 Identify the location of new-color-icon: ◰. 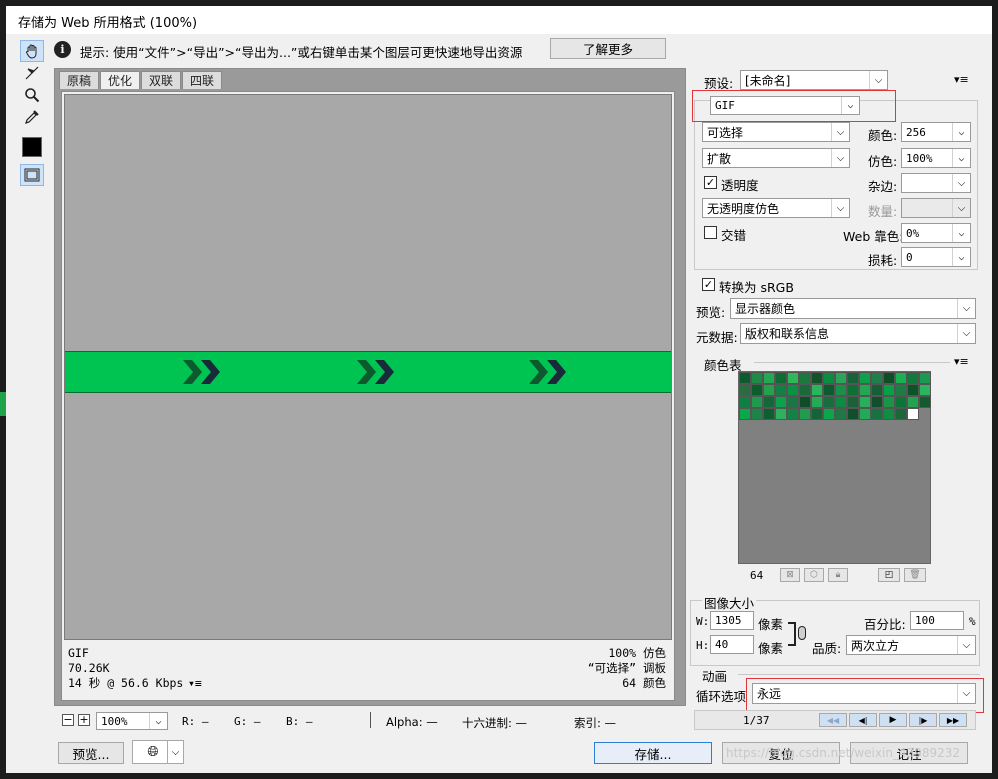
(889, 575).